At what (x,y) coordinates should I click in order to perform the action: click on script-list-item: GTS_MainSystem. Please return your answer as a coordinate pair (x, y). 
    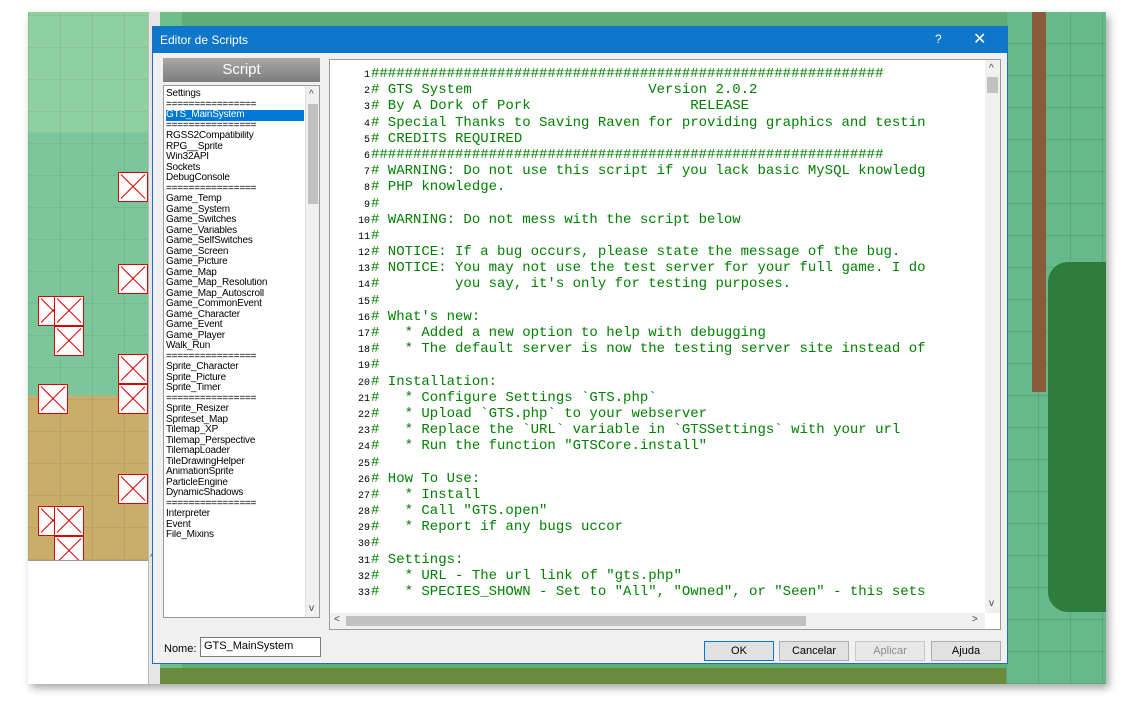
    Looking at the image, I should click on (235, 115).